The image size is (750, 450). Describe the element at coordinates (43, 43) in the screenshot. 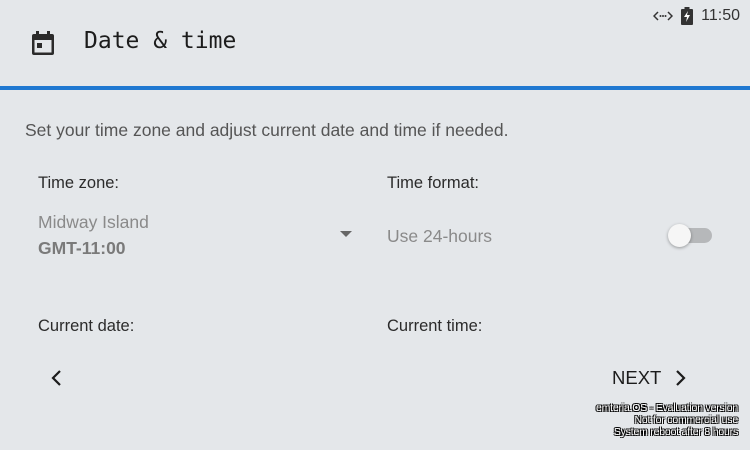

I see `calendar-icon` at that location.